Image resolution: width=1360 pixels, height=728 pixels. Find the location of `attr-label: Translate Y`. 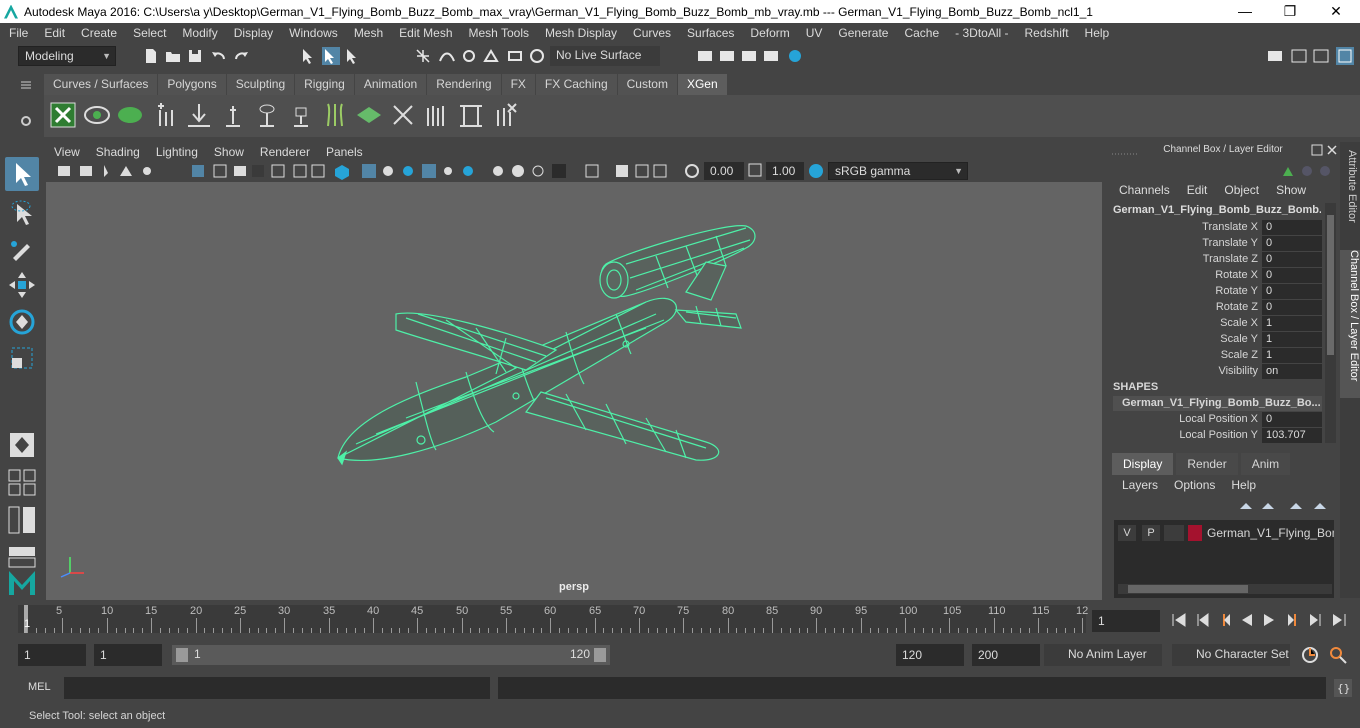

attr-label: Translate Y is located at coordinates (1184, 243).